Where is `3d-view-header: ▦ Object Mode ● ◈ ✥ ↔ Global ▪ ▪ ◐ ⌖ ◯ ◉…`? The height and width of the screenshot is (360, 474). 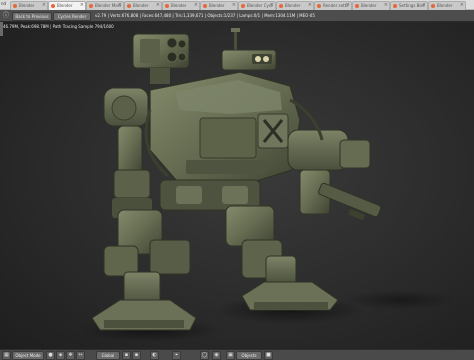 3d-view-header: ▦ Object Mode ● ◈ ✥ ↔ Global ▪ ▪ ◐ ⌖ ◯ ◉… is located at coordinates (237, 354).